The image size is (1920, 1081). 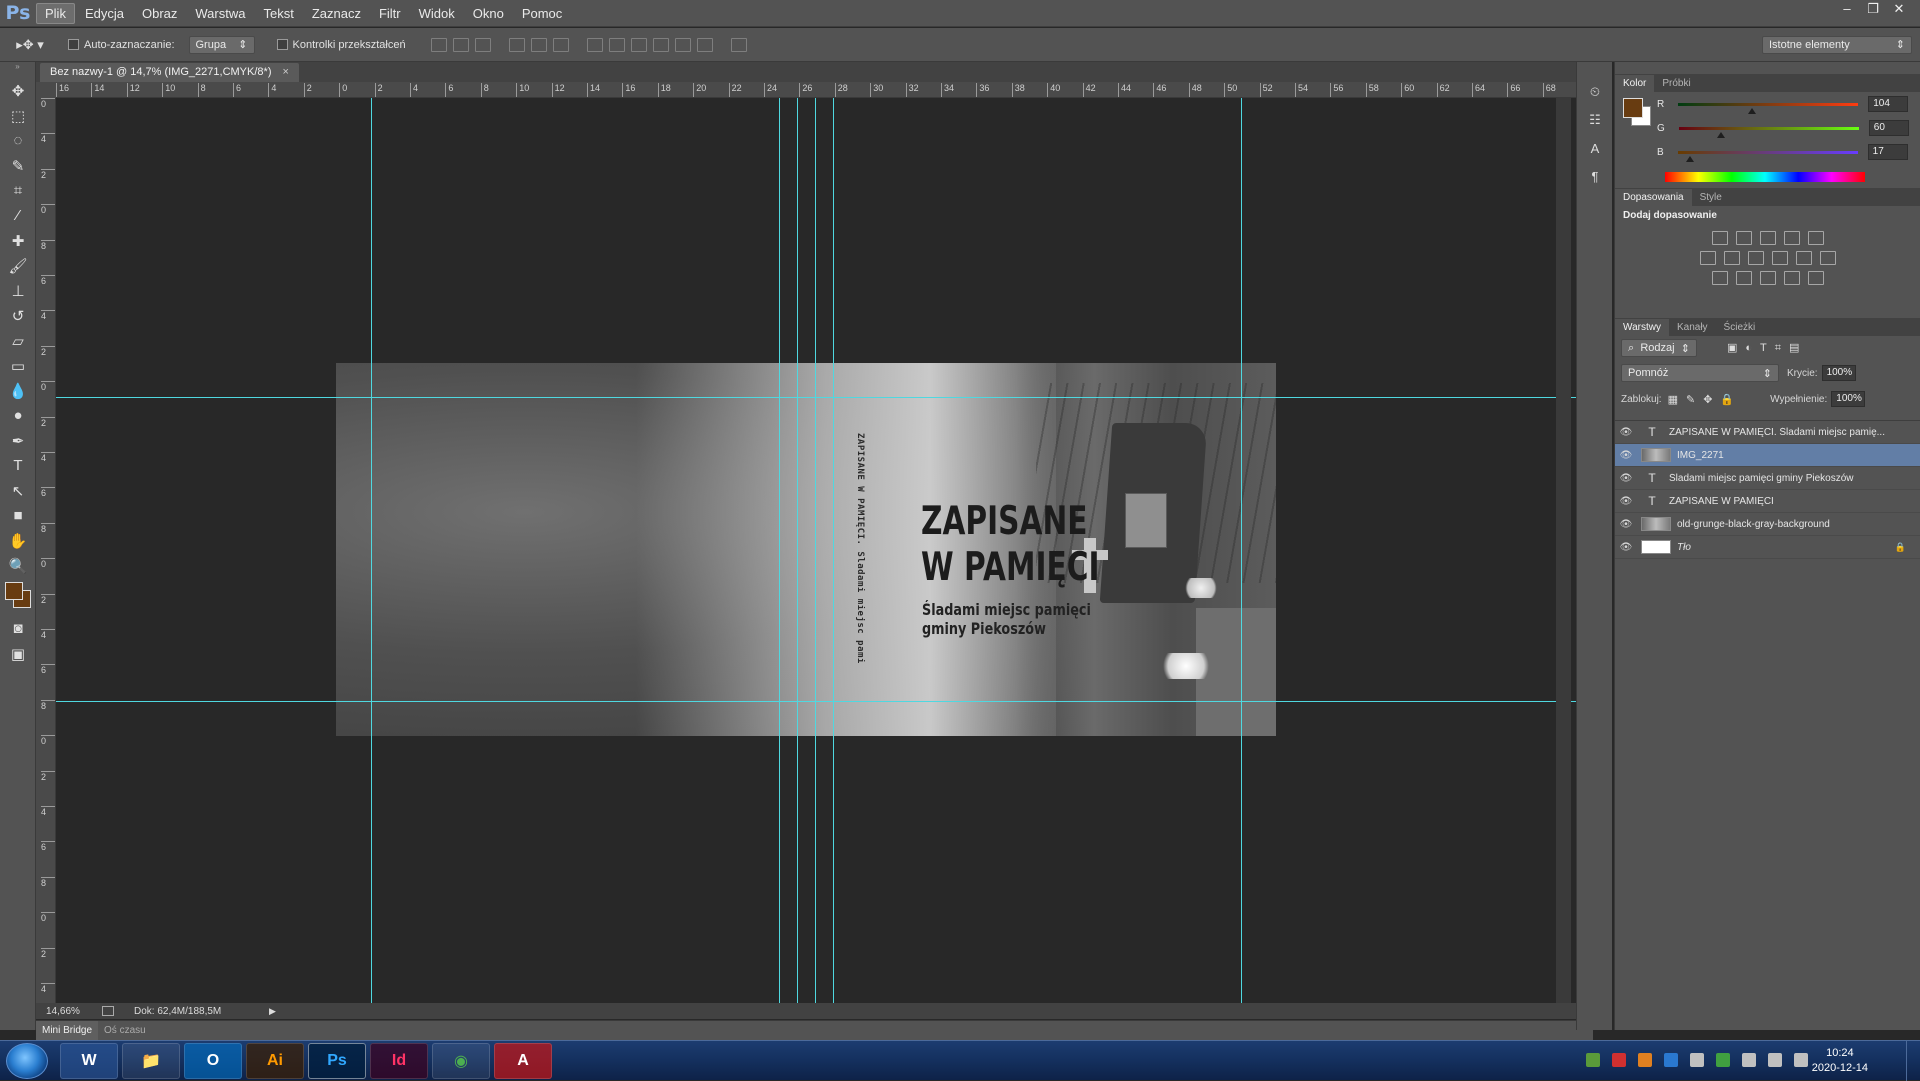 I want to click on history-panel-icon: ⏲, so click(x=1595, y=92).